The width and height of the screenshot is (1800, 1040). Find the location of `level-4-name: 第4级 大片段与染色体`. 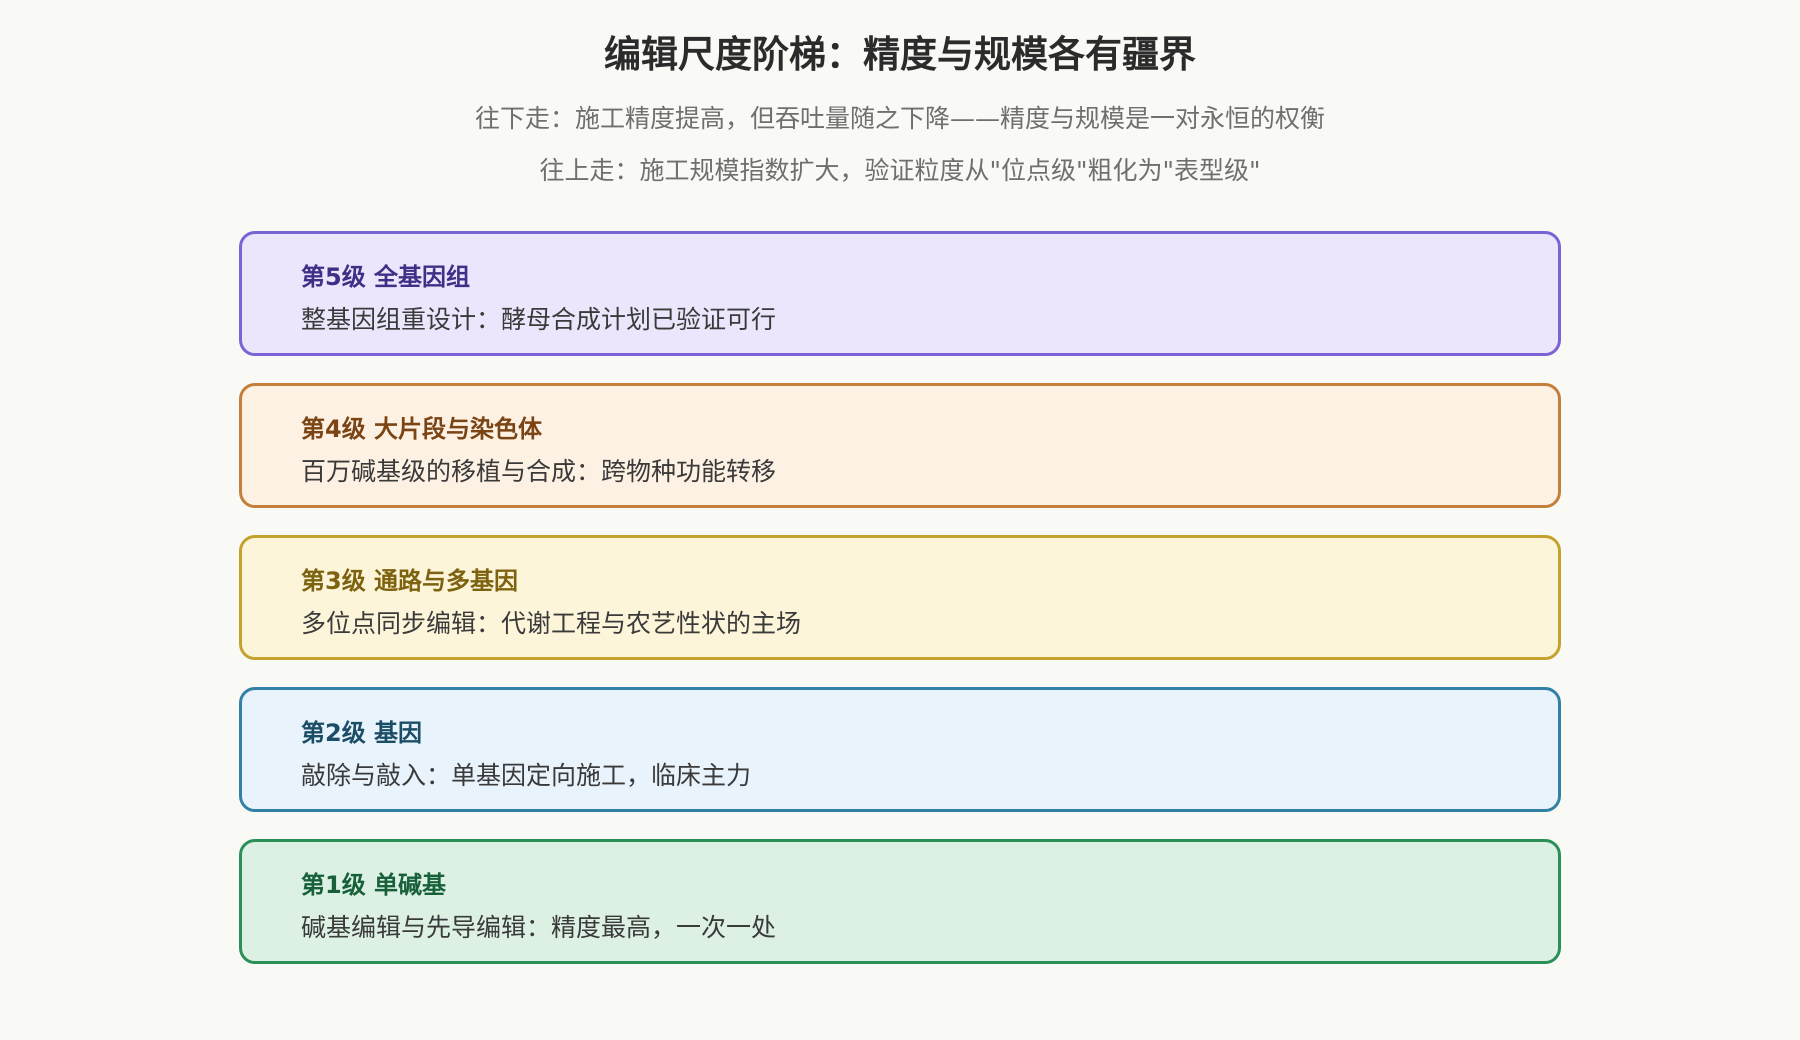

level-4-name: 第4级 大片段与染色体 is located at coordinates (422, 429).